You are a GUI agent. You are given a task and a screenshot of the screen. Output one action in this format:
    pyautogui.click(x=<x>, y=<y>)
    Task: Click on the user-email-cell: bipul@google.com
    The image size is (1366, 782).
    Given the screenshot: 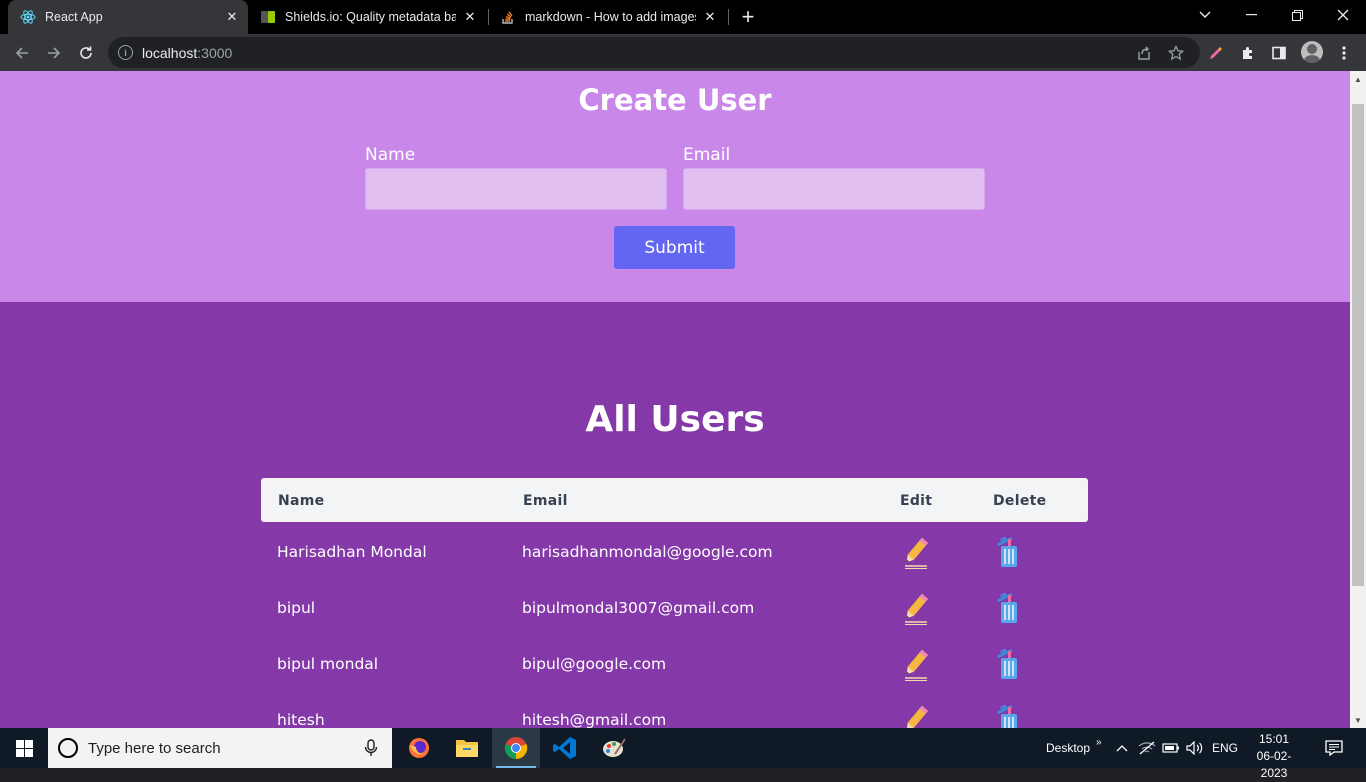 What is the action you would take?
    pyautogui.click(x=594, y=664)
    